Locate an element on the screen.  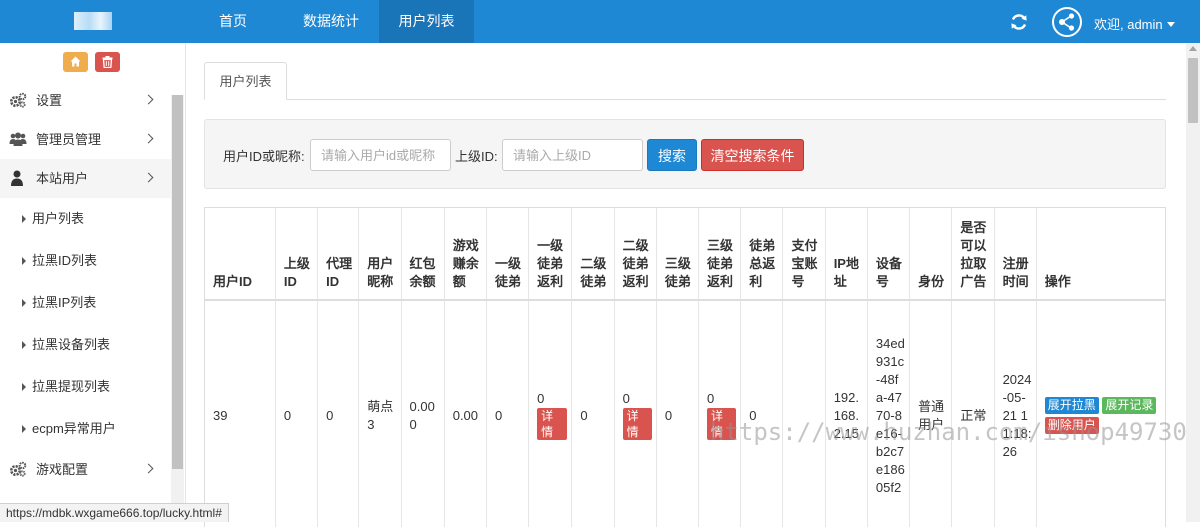
submenu-item-blacklist-device: 拉黑设备列表 is located at coordinates (85, 345).